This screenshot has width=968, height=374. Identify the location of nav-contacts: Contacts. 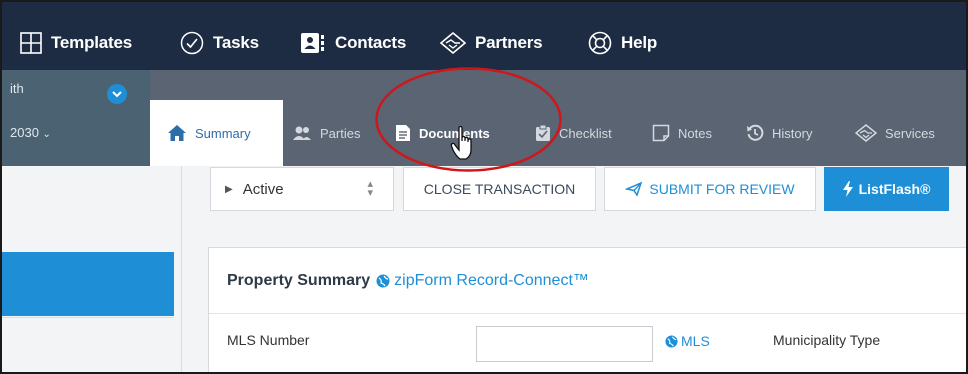
(353, 43).